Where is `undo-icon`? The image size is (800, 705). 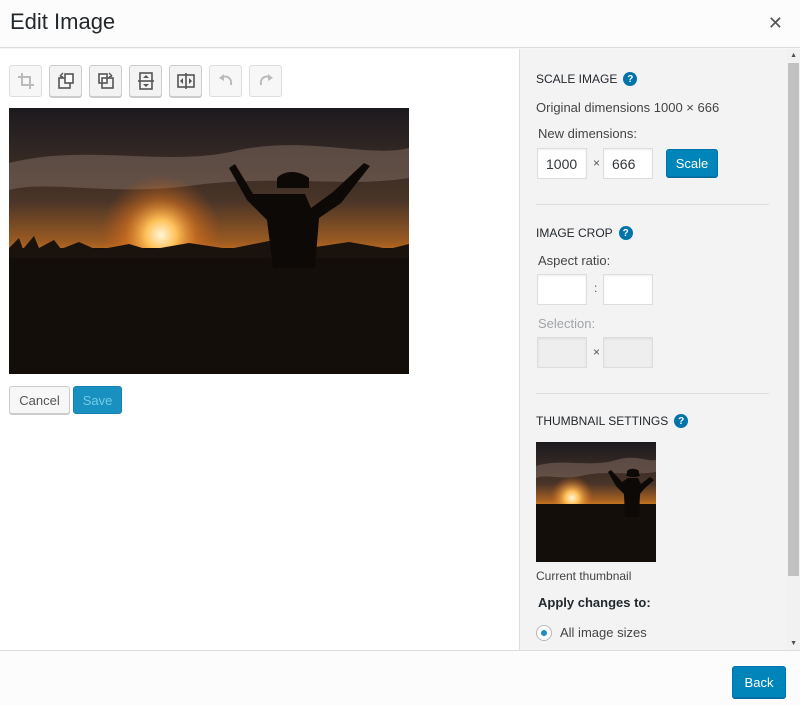 undo-icon is located at coordinates (225, 80).